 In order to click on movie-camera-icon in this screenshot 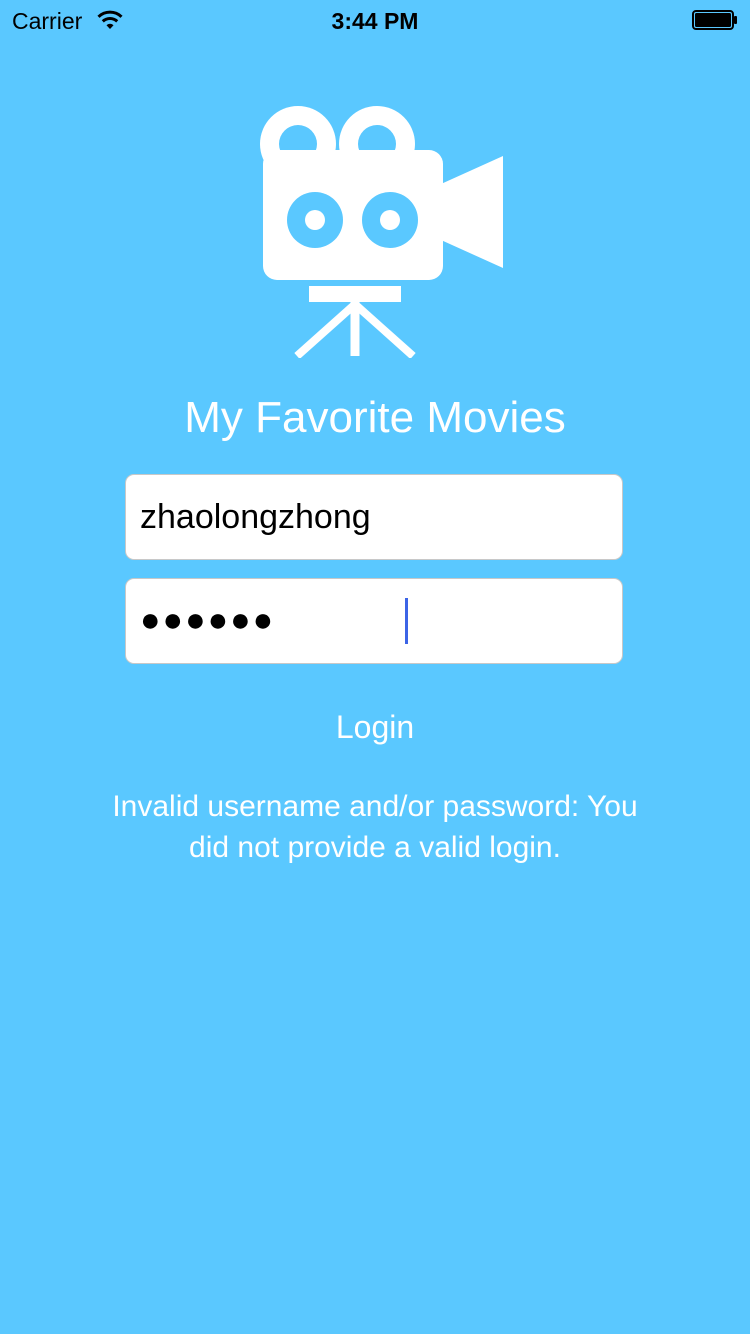, I will do `click(375, 228)`.